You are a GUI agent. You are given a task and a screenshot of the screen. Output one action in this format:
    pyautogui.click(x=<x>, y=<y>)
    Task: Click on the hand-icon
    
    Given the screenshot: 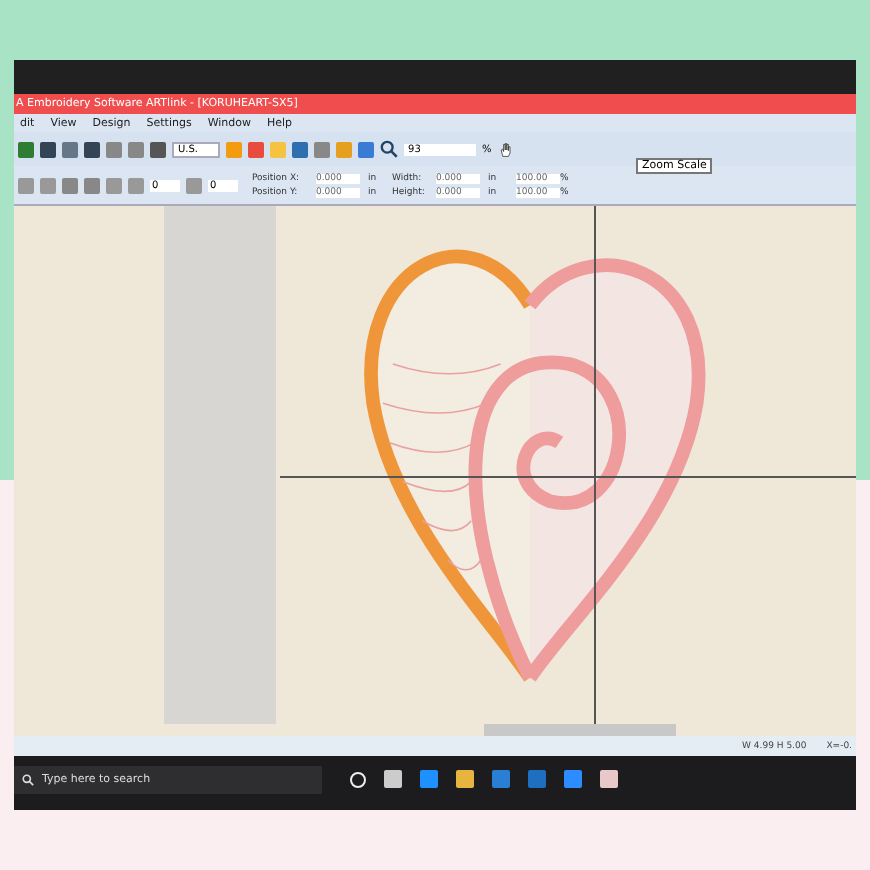 What is the action you would take?
    pyautogui.click(x=505, y=149)
    